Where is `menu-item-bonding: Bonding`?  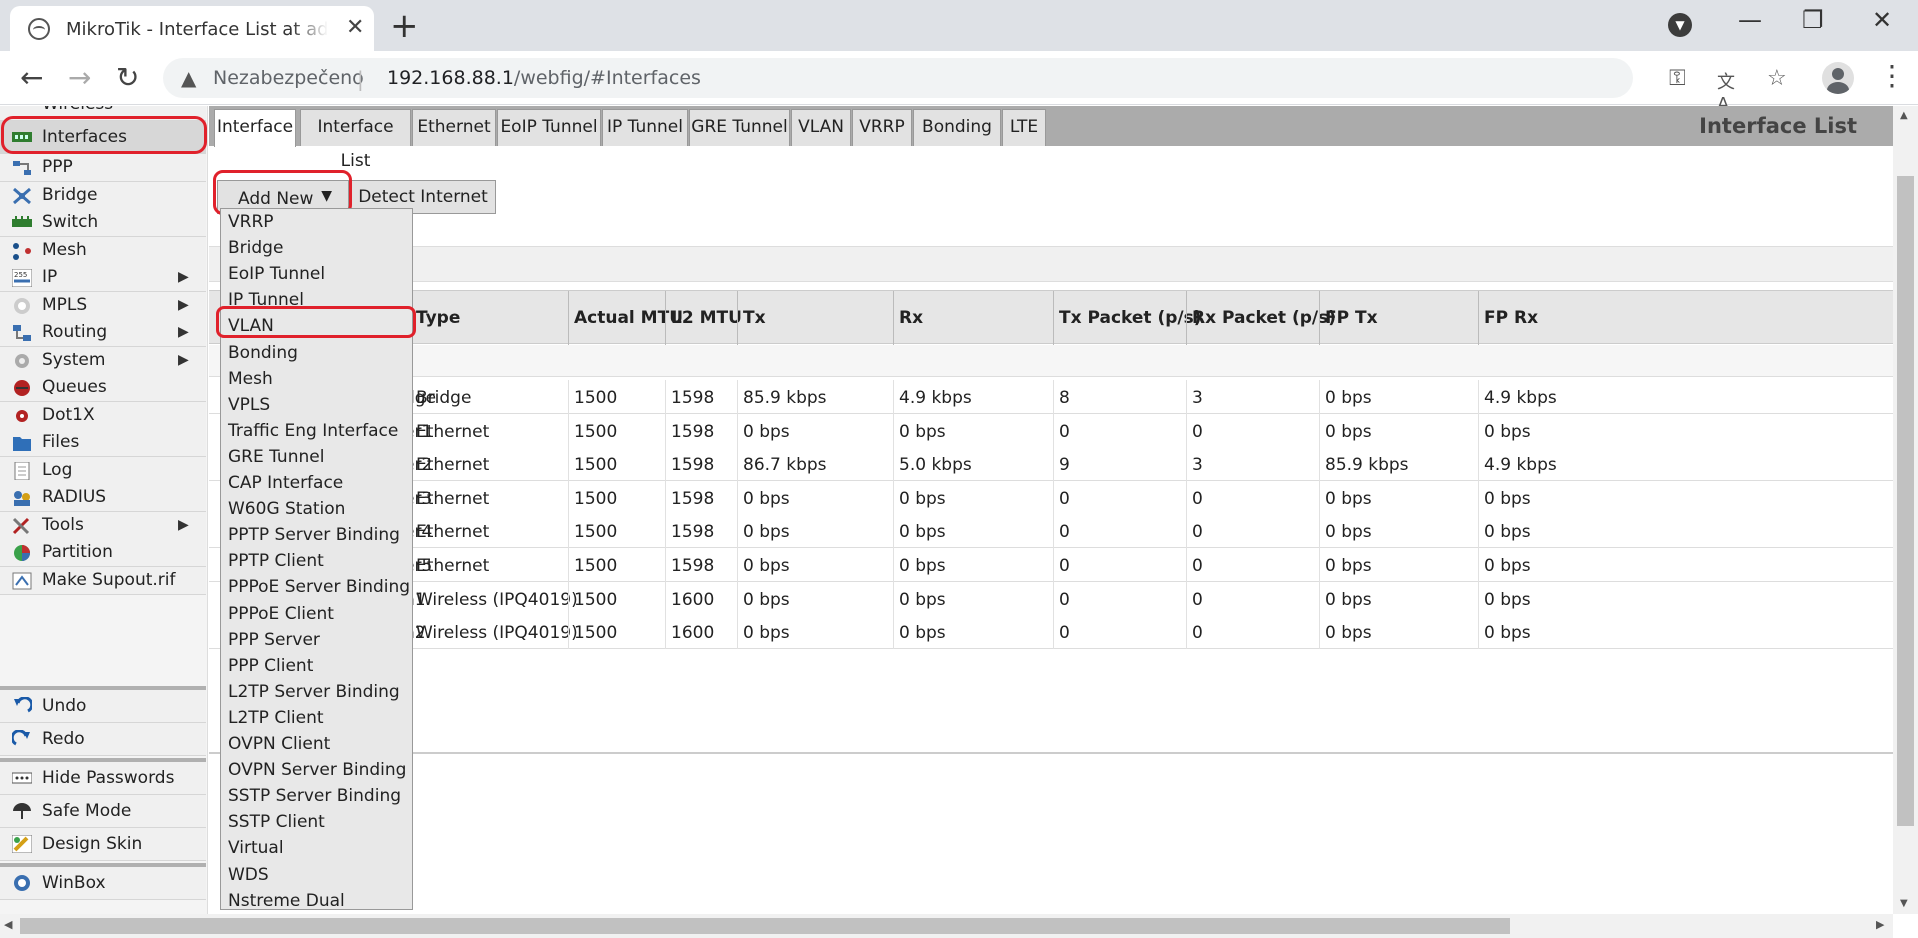
menu-item-bonding: Bonding is located at coordinates (263, 353).